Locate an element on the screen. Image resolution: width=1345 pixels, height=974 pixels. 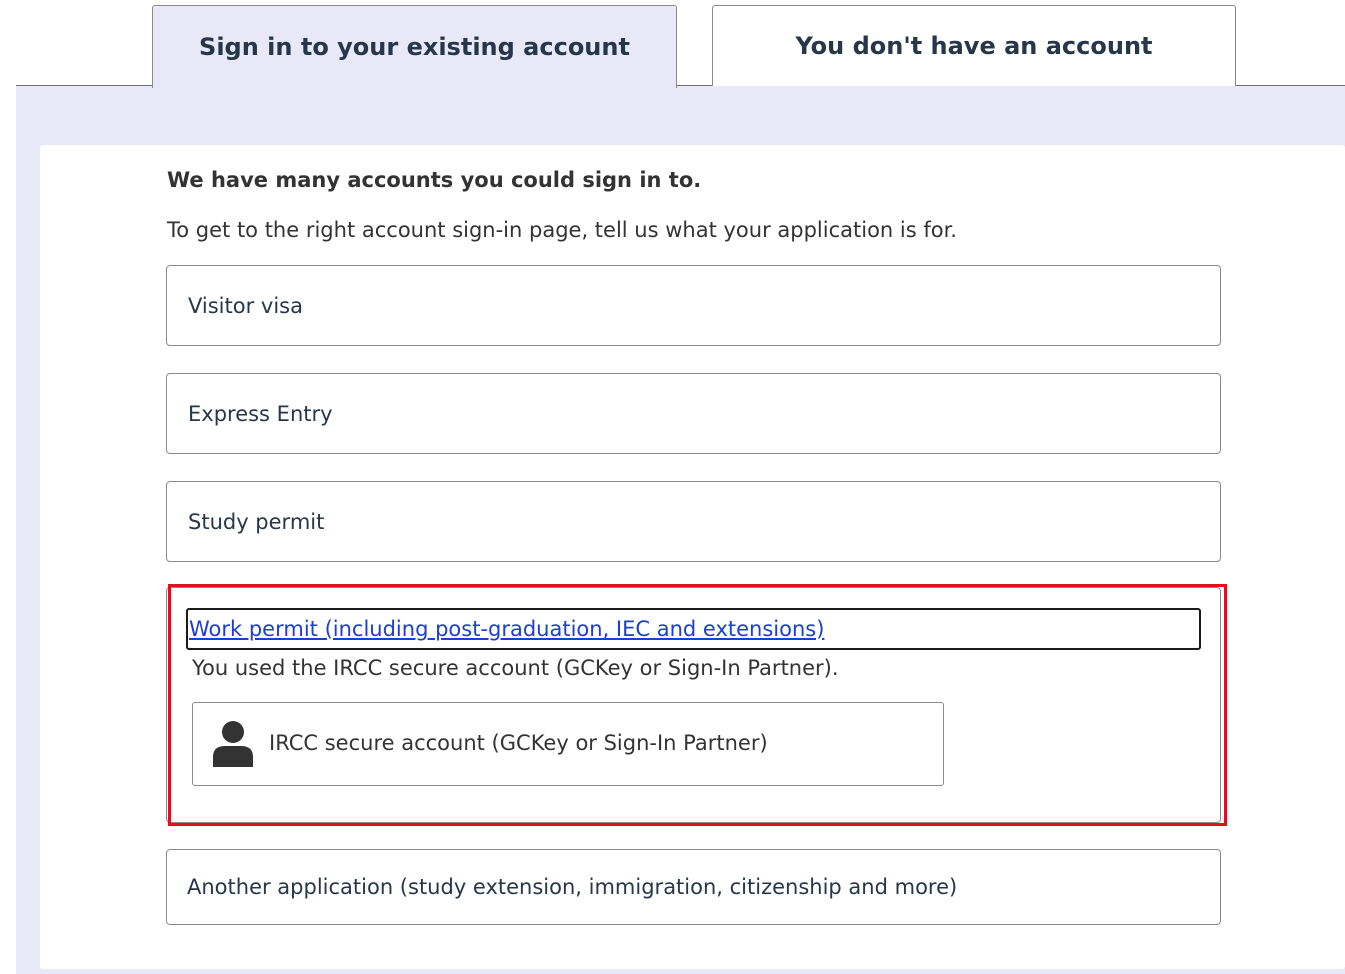
tab-sign-in: Sign in to your existing account is located at coordinates (414, 46).